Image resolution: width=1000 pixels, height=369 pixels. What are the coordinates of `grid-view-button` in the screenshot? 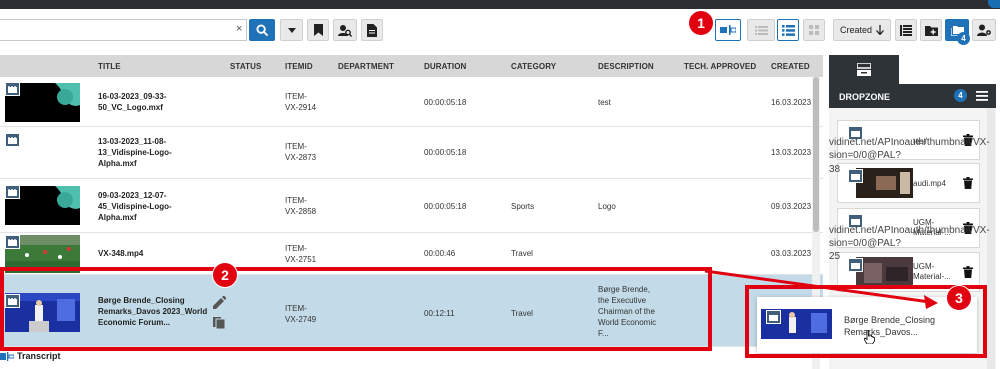 It's located at (814, 30).